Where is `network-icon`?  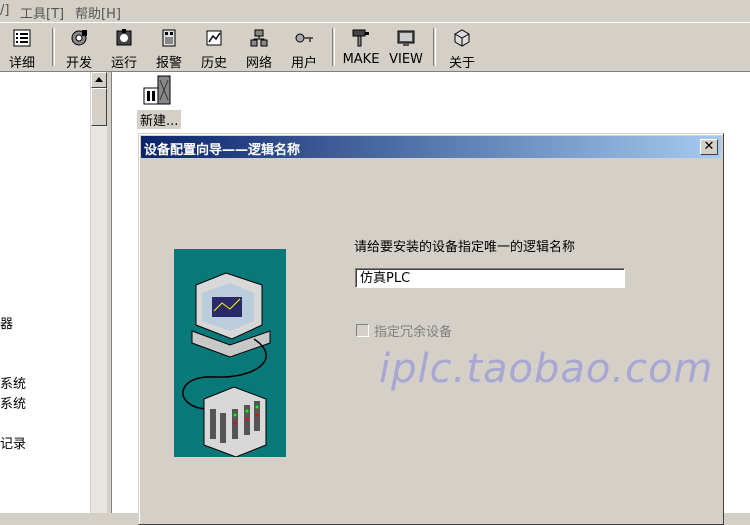
network-icon is located at coordinates (259, 38).